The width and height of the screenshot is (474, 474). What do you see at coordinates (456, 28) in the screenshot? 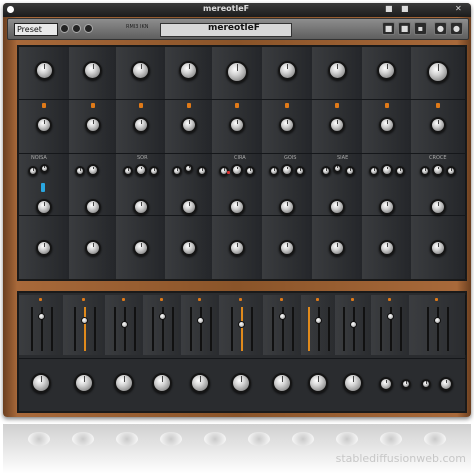
I see `exit-icon: ●` at bounding box center [456, 28].